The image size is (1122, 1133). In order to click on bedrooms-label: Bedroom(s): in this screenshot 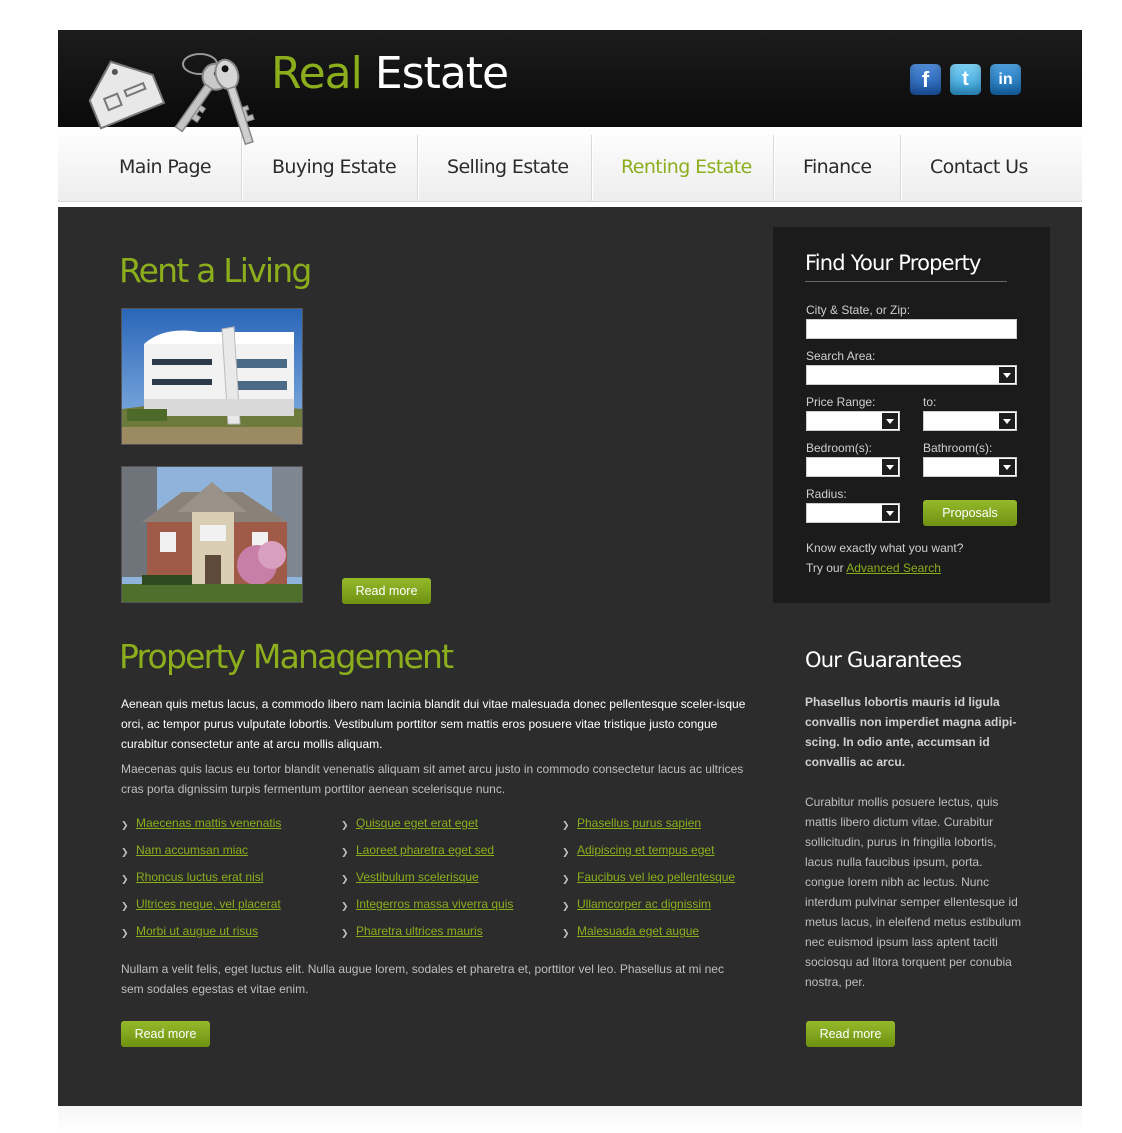, I will do `click(839, 448)`.